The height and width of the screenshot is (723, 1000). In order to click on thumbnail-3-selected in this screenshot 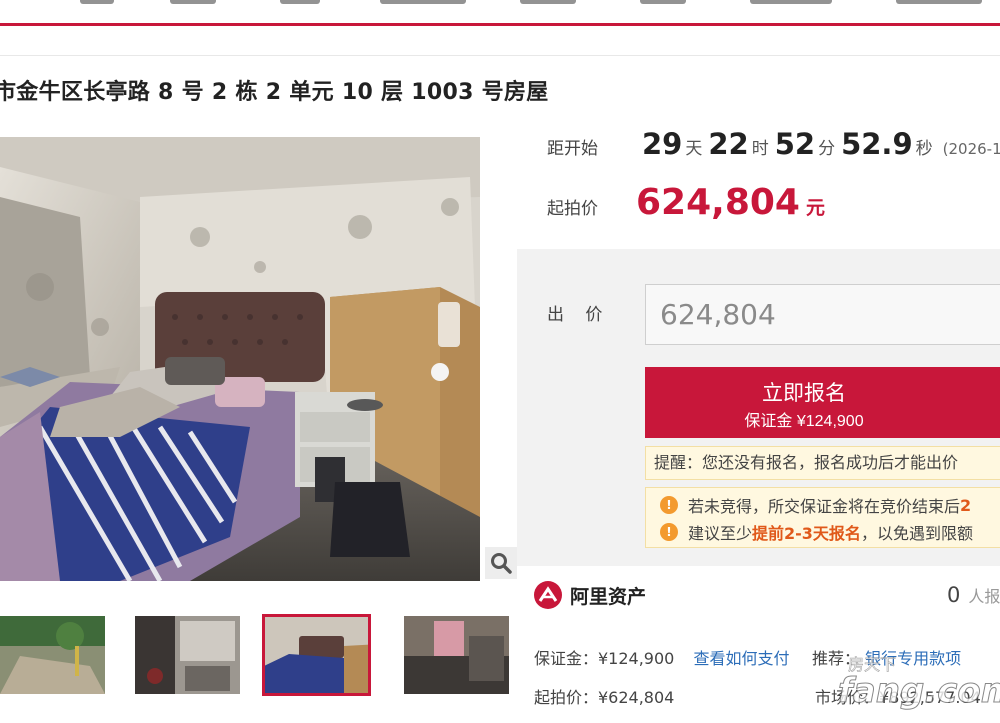, I will do `click(316, 655)`.